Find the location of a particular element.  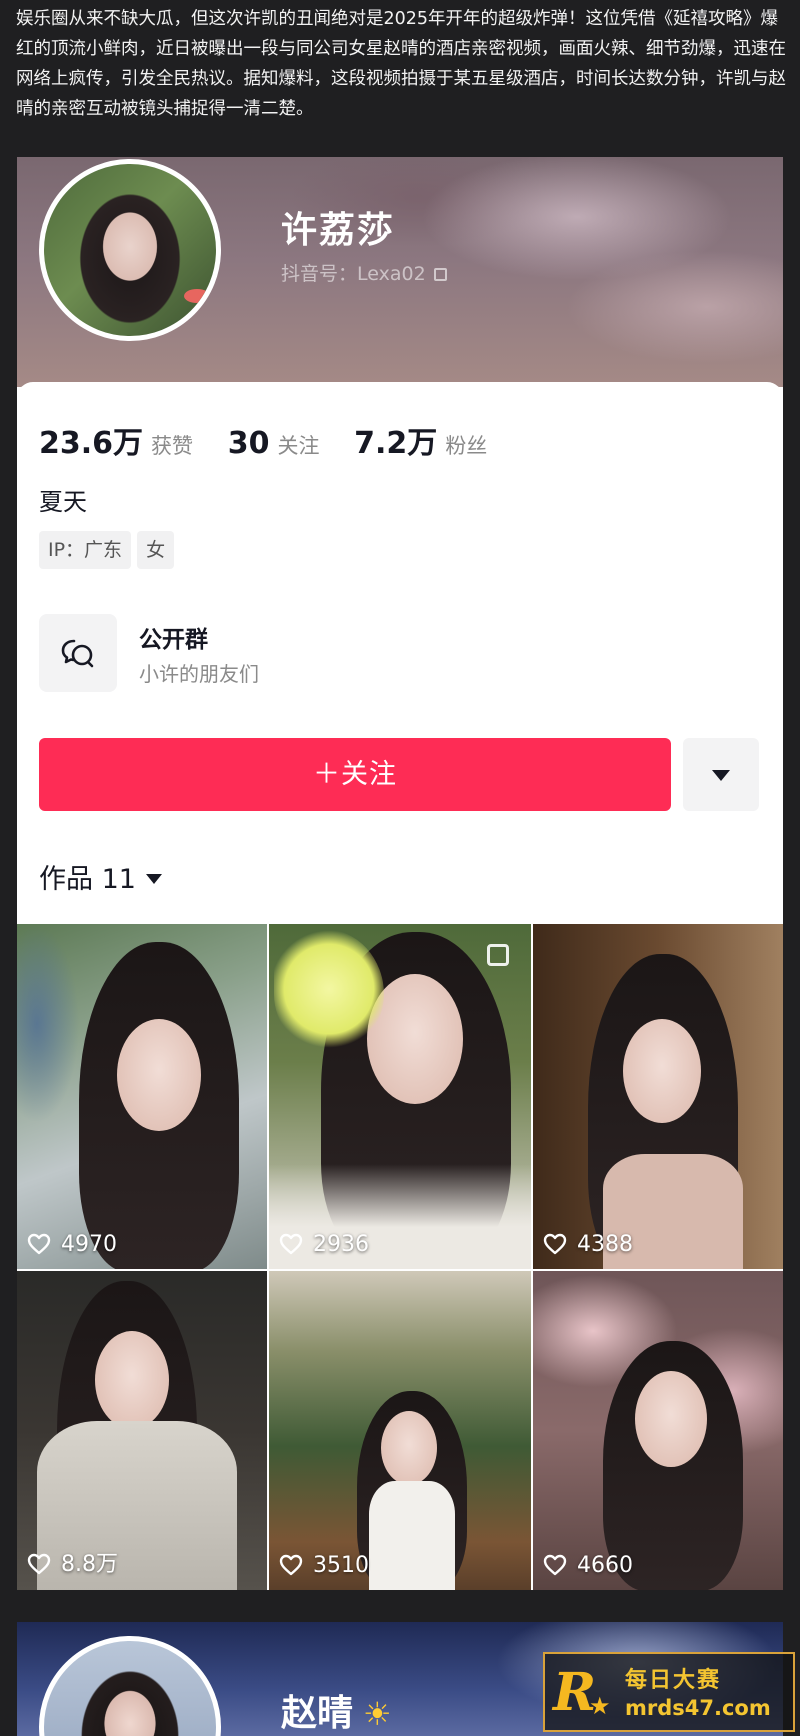

like-count: 2936 is located at coordinates (324, 1244).